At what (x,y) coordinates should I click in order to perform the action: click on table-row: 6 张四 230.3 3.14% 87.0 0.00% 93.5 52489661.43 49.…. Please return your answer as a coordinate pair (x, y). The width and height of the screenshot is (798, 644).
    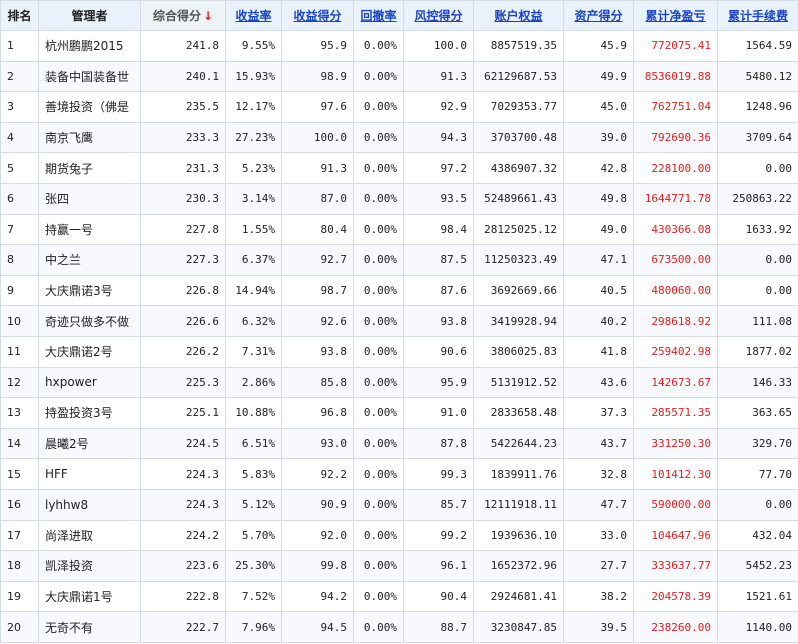
    Looking at the image, I should click on (399, 198).